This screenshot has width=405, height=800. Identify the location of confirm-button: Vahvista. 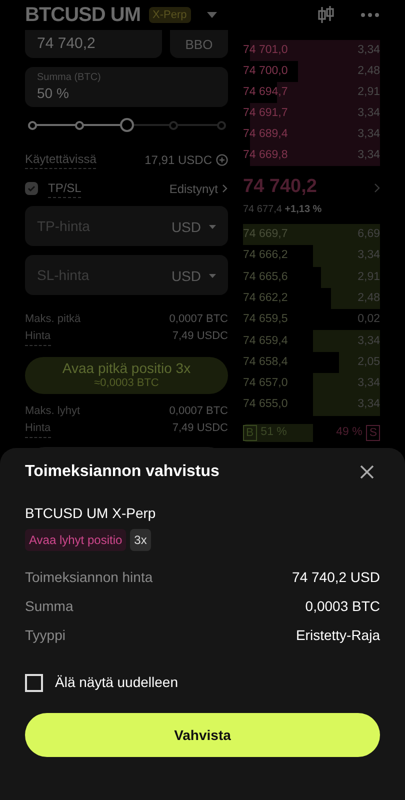
(202, 735).